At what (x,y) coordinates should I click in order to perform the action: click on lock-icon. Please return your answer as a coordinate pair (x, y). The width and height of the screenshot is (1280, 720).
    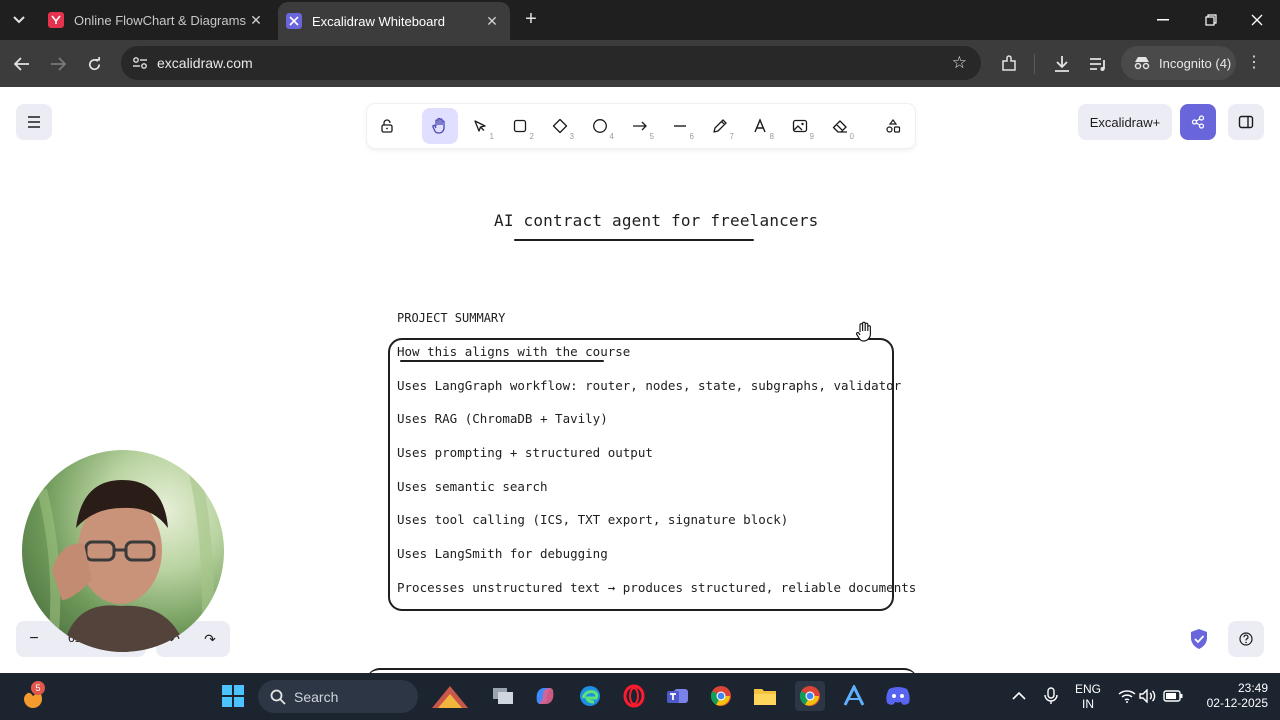
    Looking at the image, I should click on (387, 126).